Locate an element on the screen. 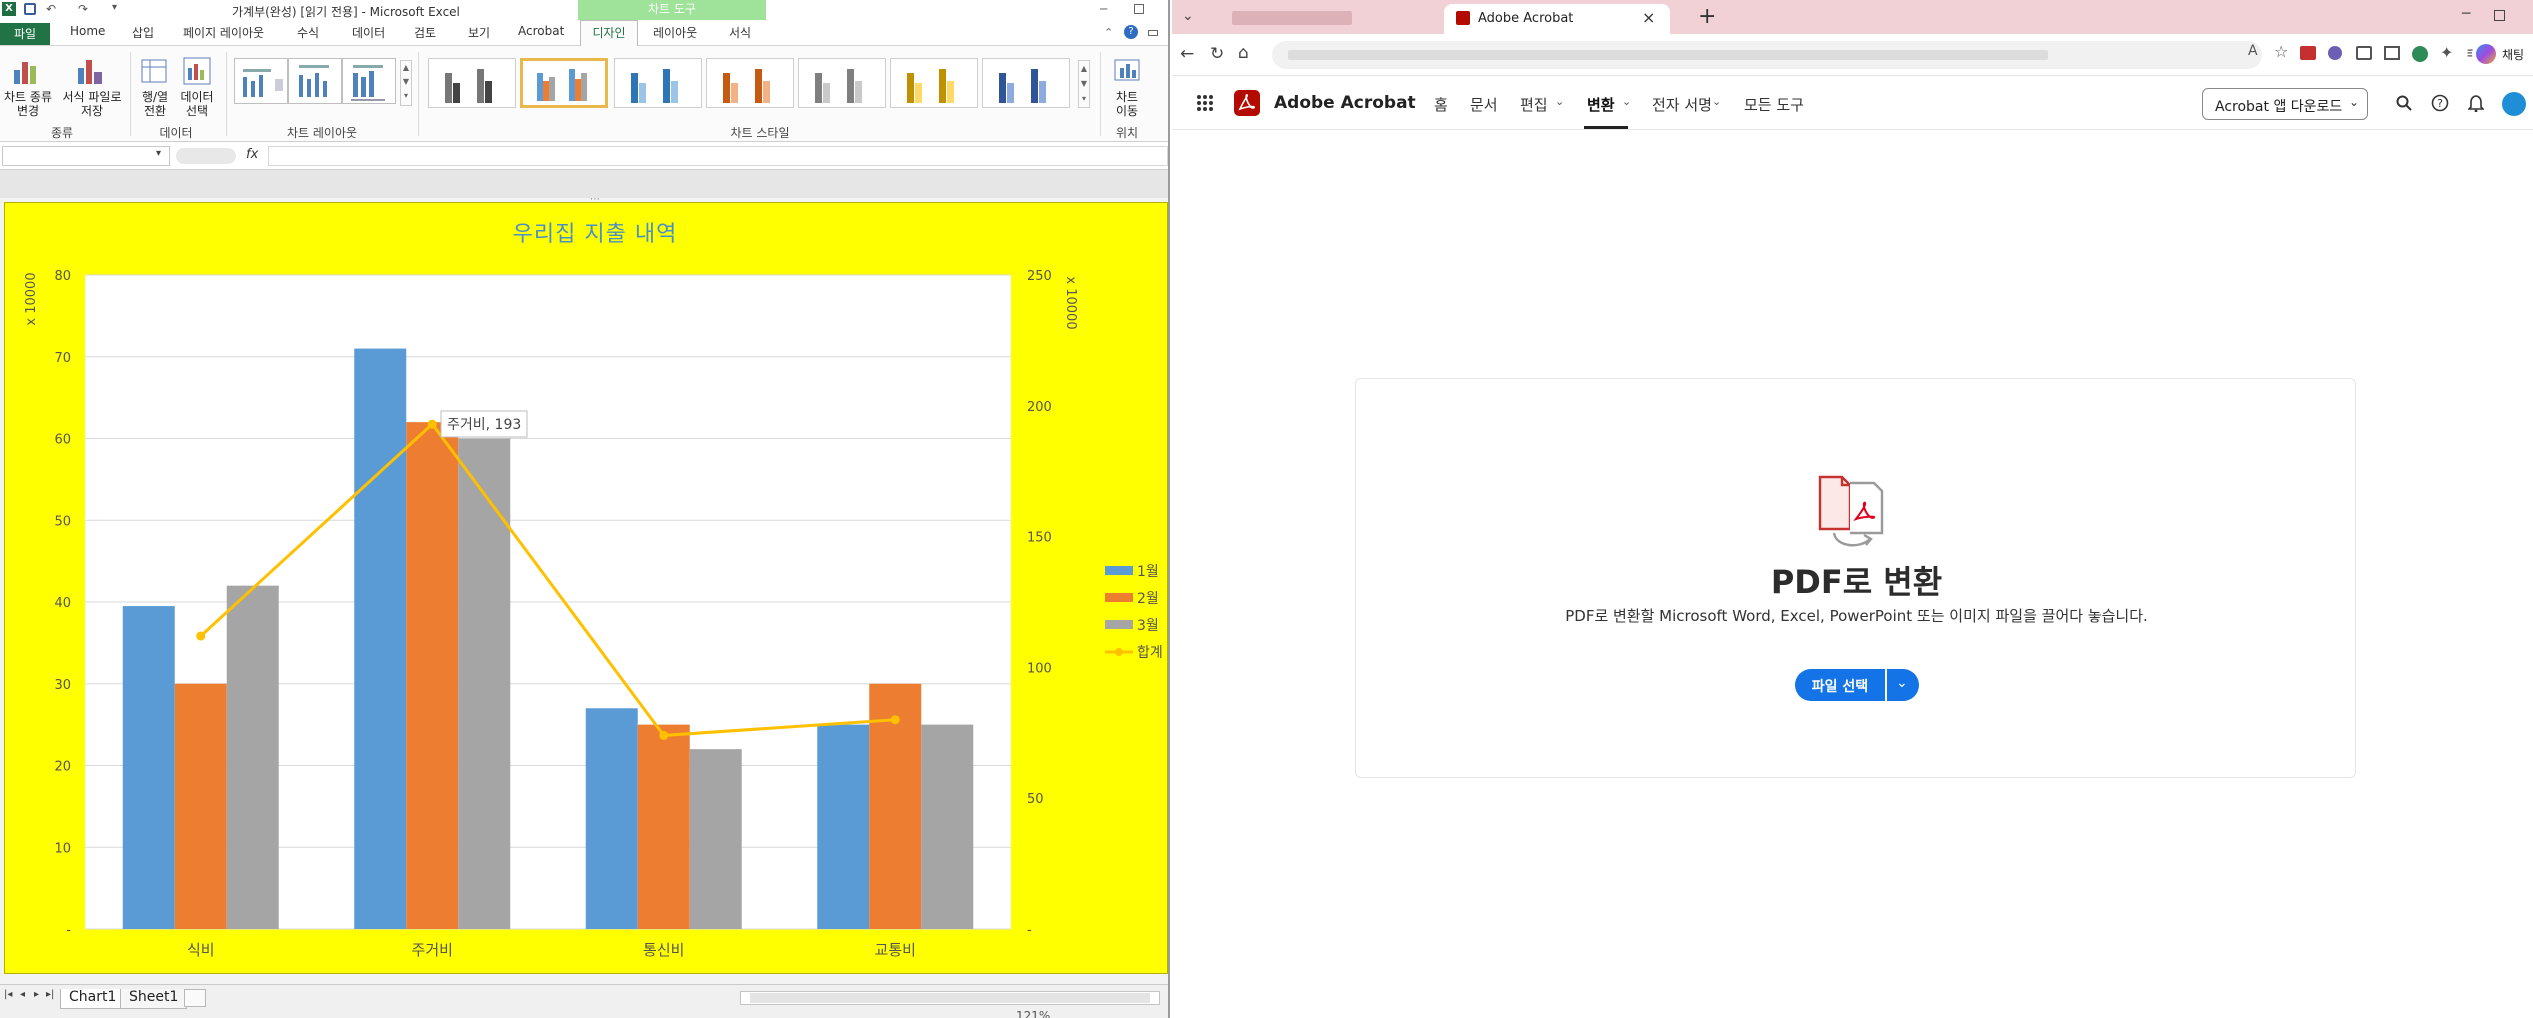  extension-screenshot-icon is located at coordinates (2364, 53).